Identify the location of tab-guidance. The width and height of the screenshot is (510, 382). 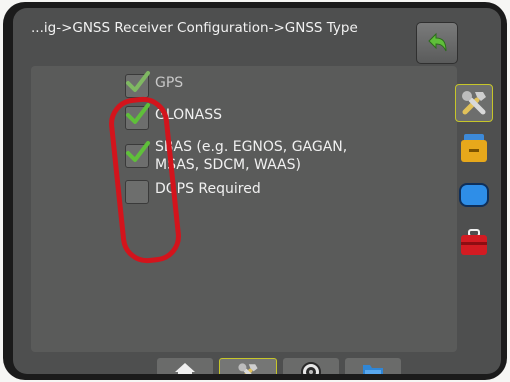
(311, 366).